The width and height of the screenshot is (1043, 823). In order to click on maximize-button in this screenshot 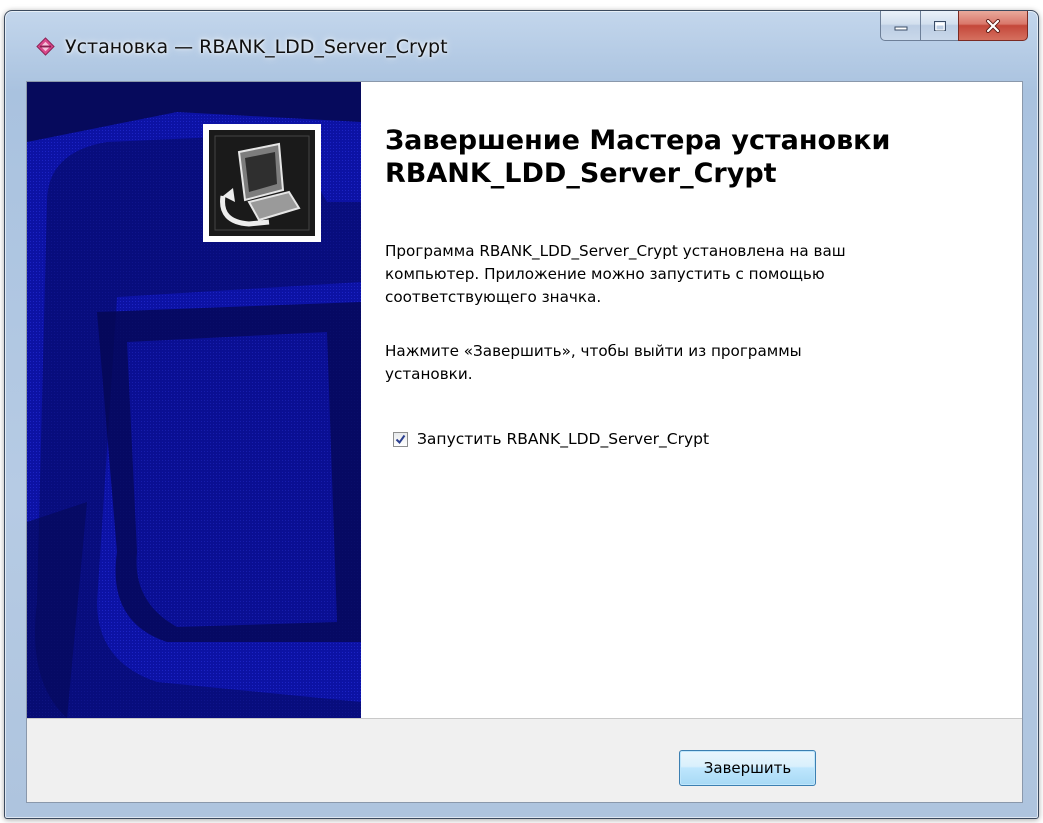, I will do `click(939, 26)`.